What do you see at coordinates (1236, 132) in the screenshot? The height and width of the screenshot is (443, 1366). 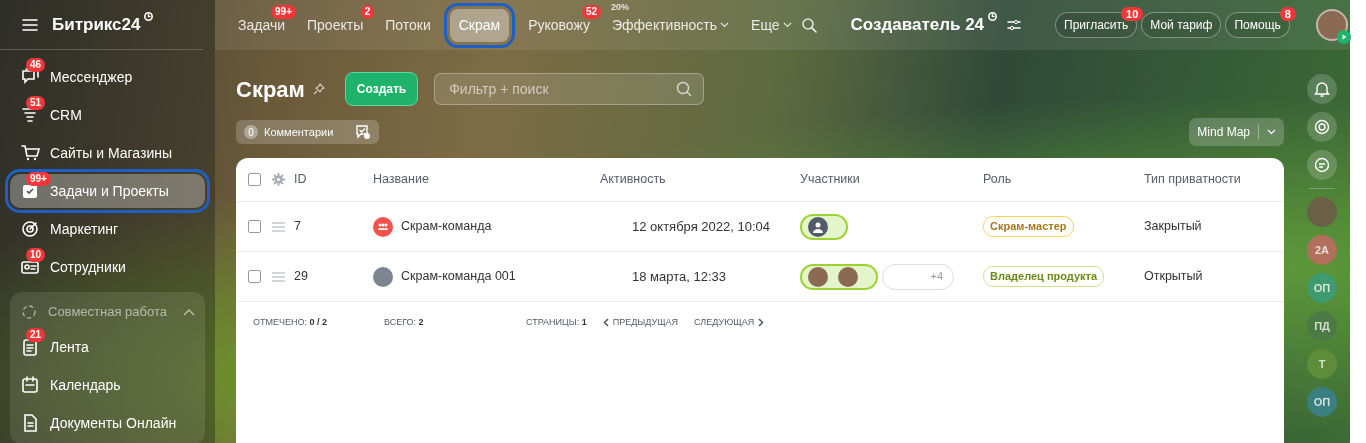 I see `view-switch-button: Mind Map` at bounding box center [1236, 132].